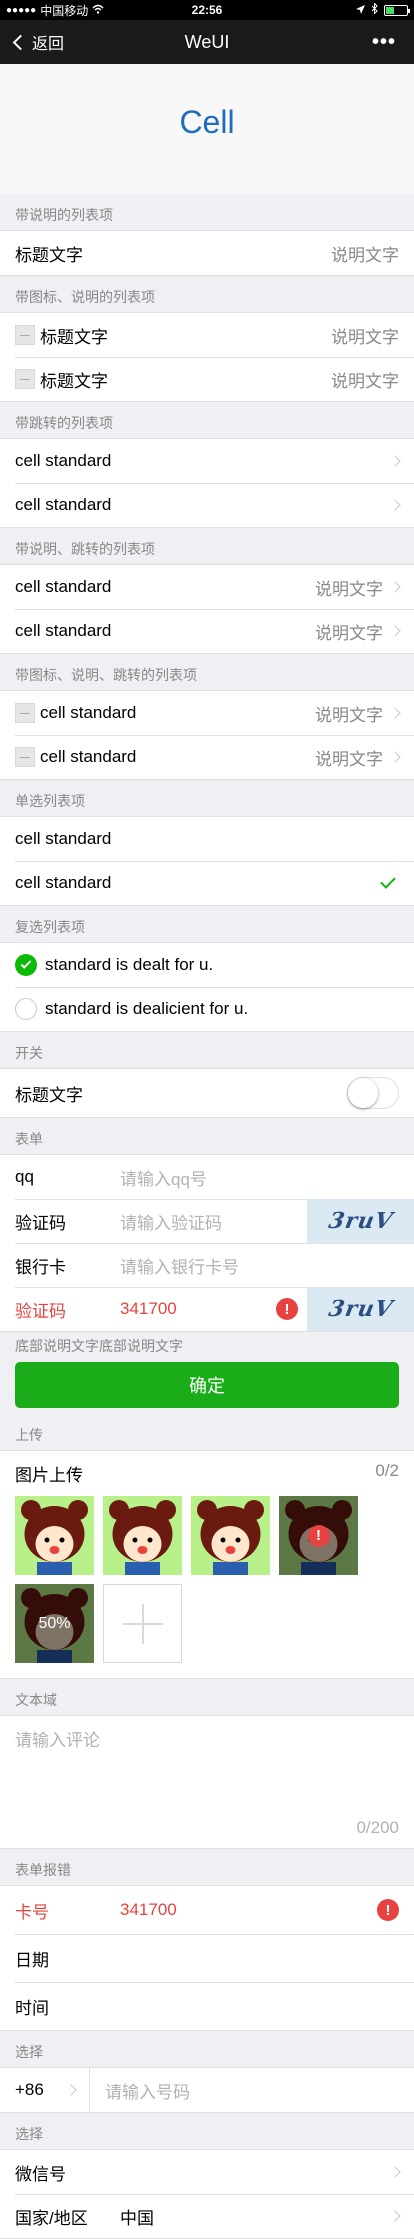  What do you see at coordinates (29, 2089) in the screenshot?
I see `country-code: +86` at bounding box center [29, 2089].